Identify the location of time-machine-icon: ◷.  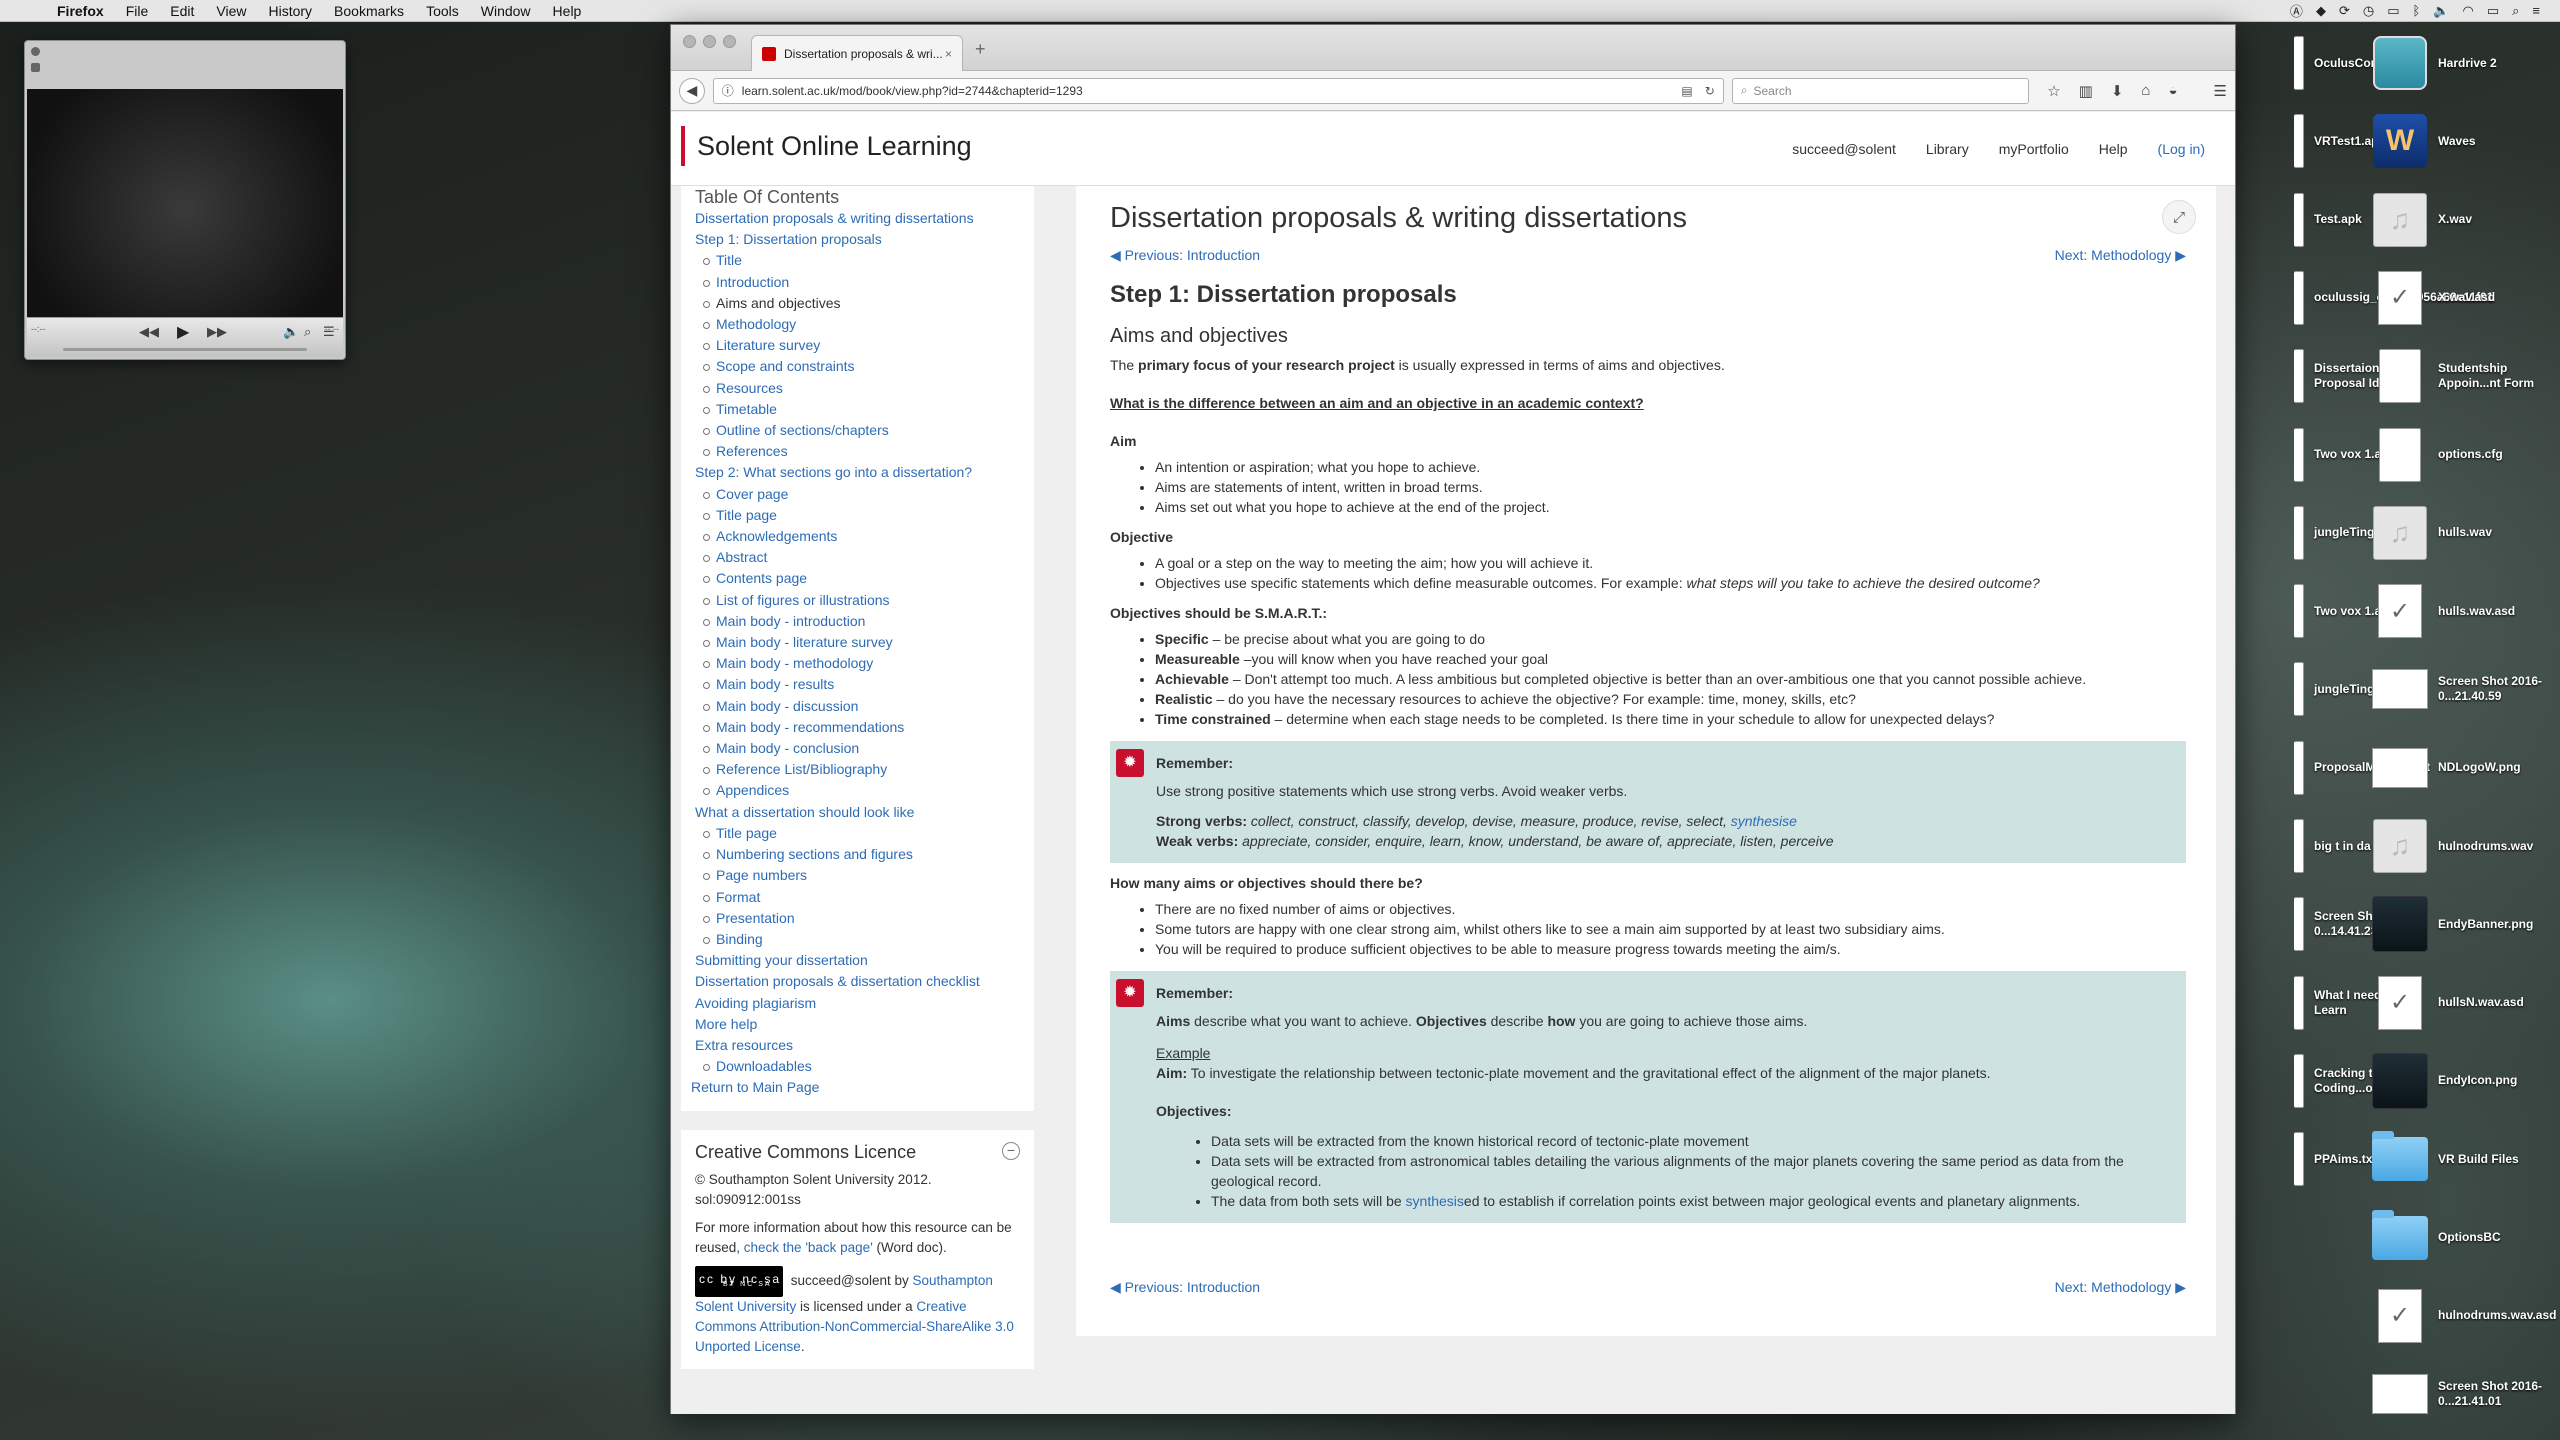
(2368, 11).